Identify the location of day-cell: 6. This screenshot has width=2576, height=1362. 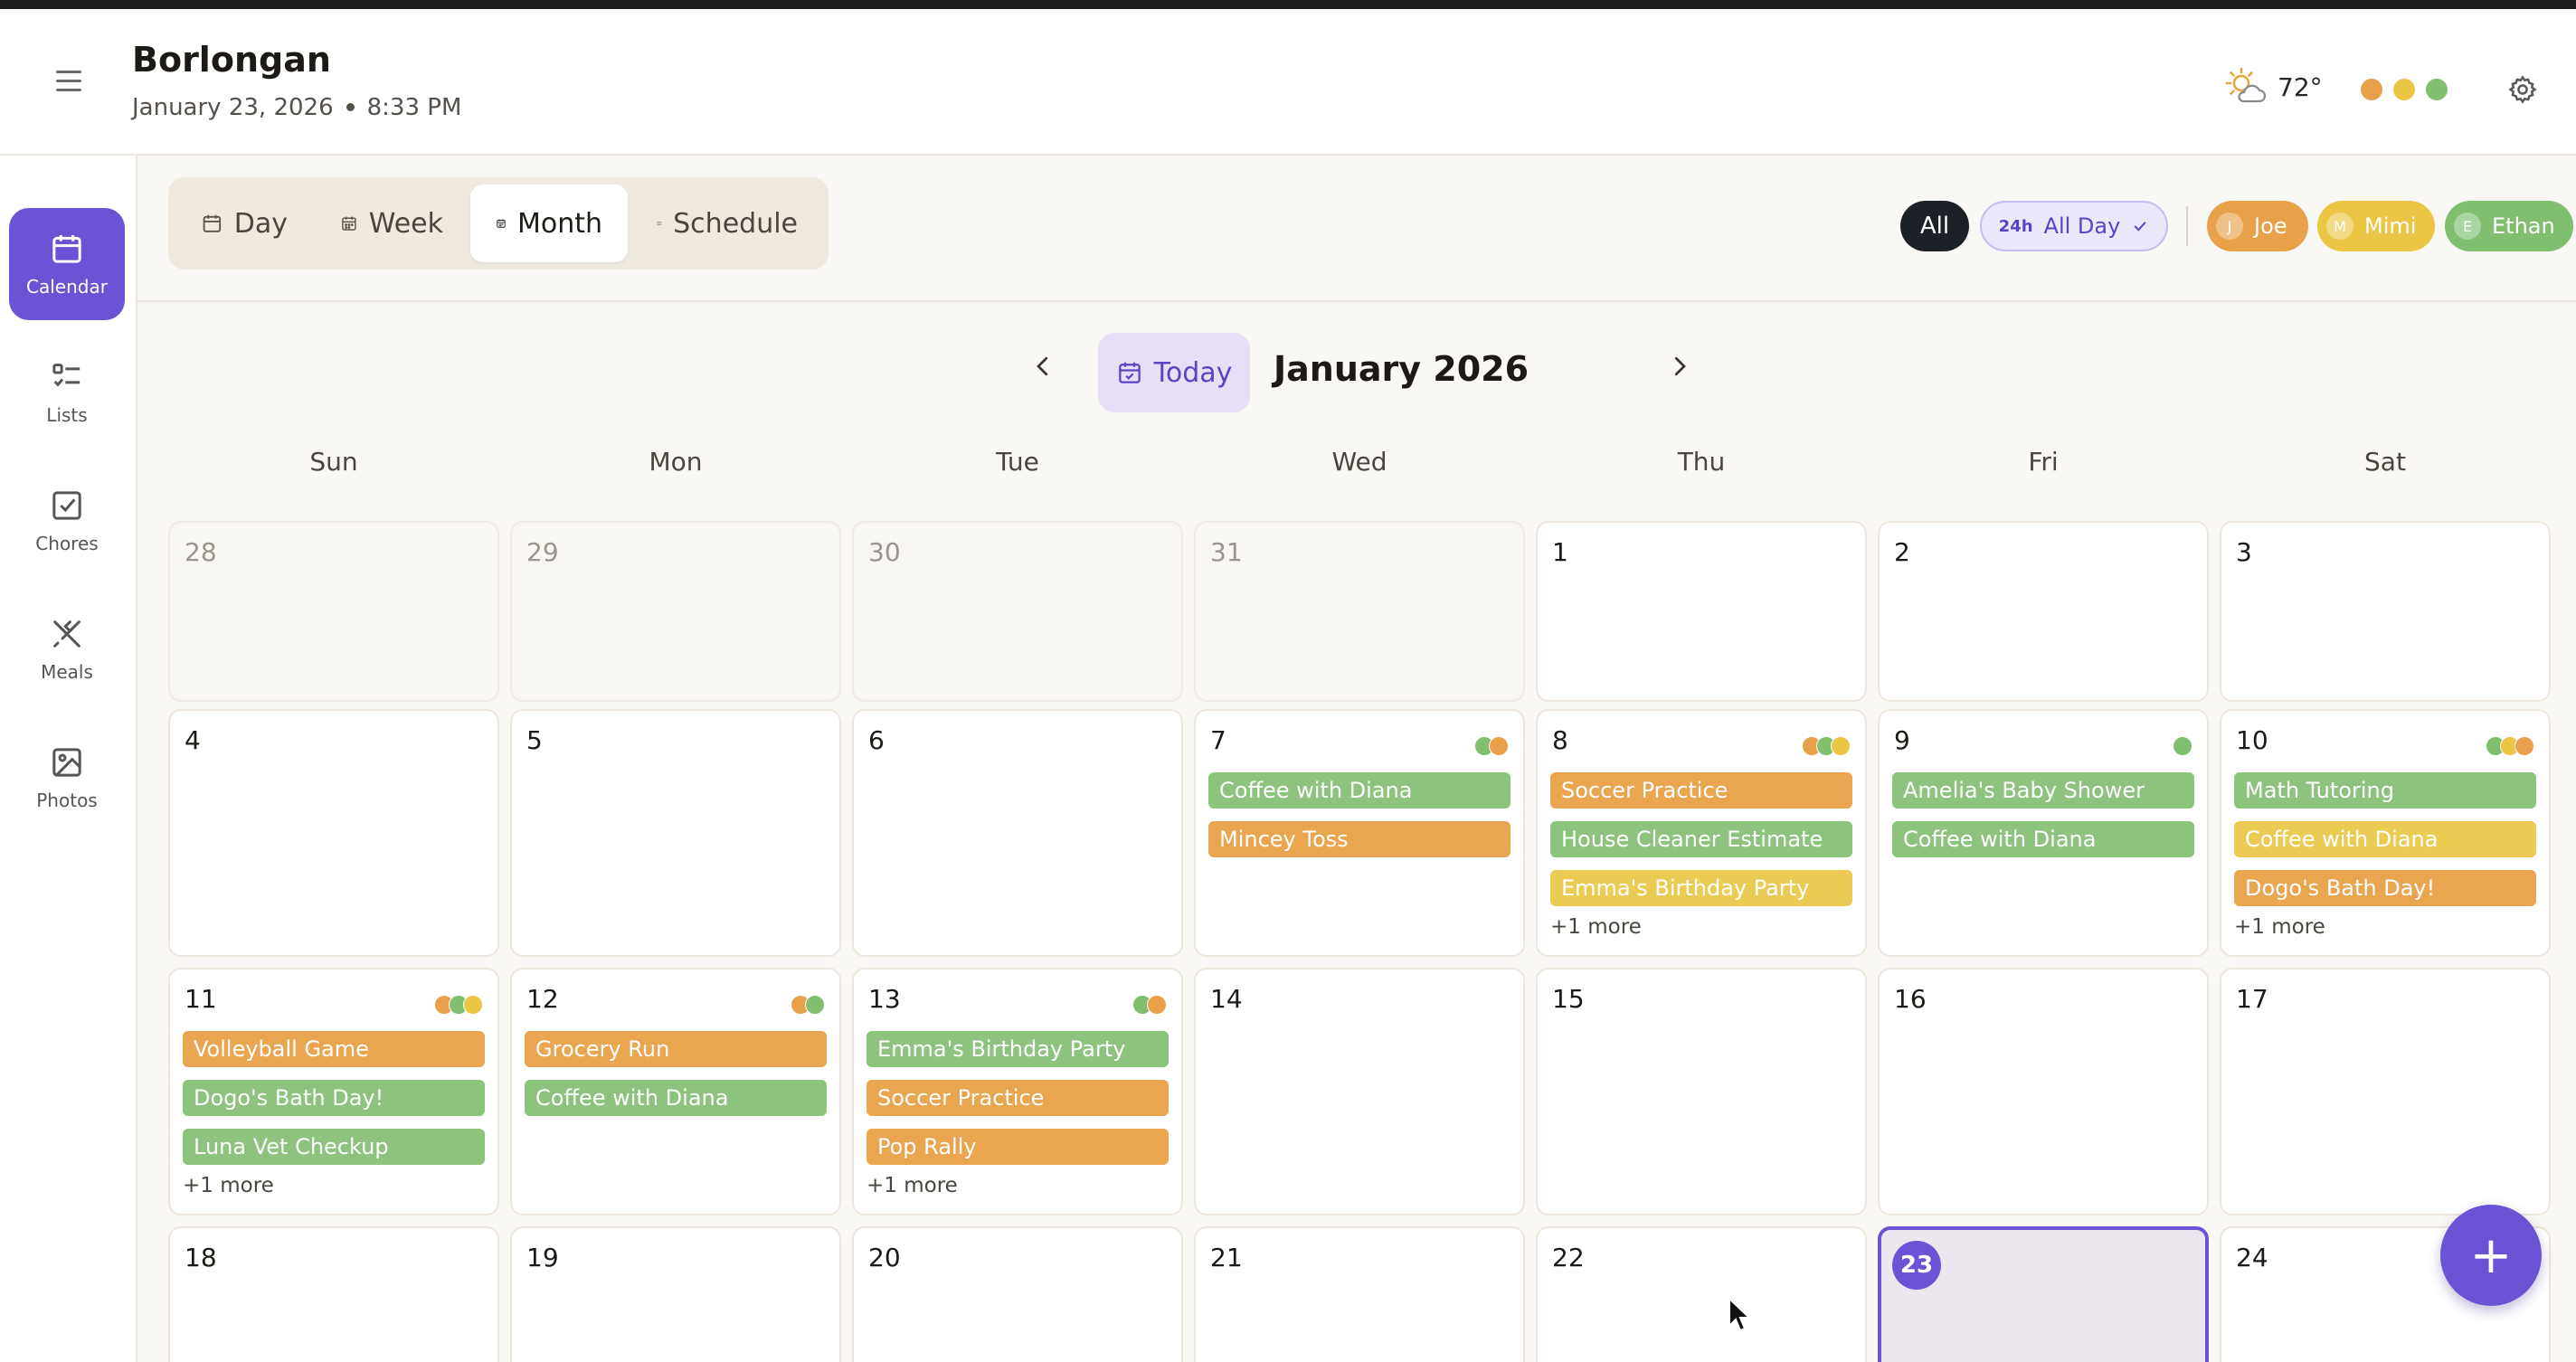
(1018, 833).